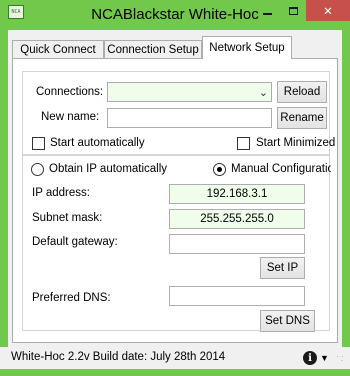 This screenshot has width=350, height=376. Describe the element at coordinates (324, 358) in the screenshot. I see `chevron-down-icon: ▼` at that location.